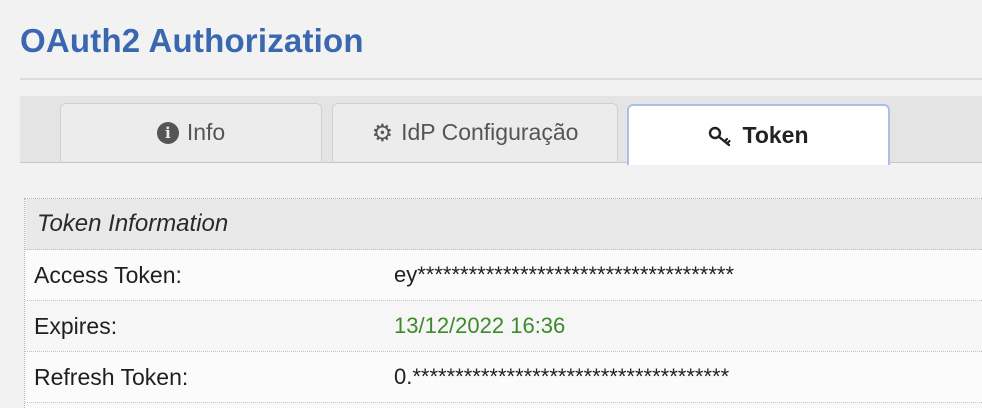  I want to click on tab-info-label: Info, so click(206, 132).